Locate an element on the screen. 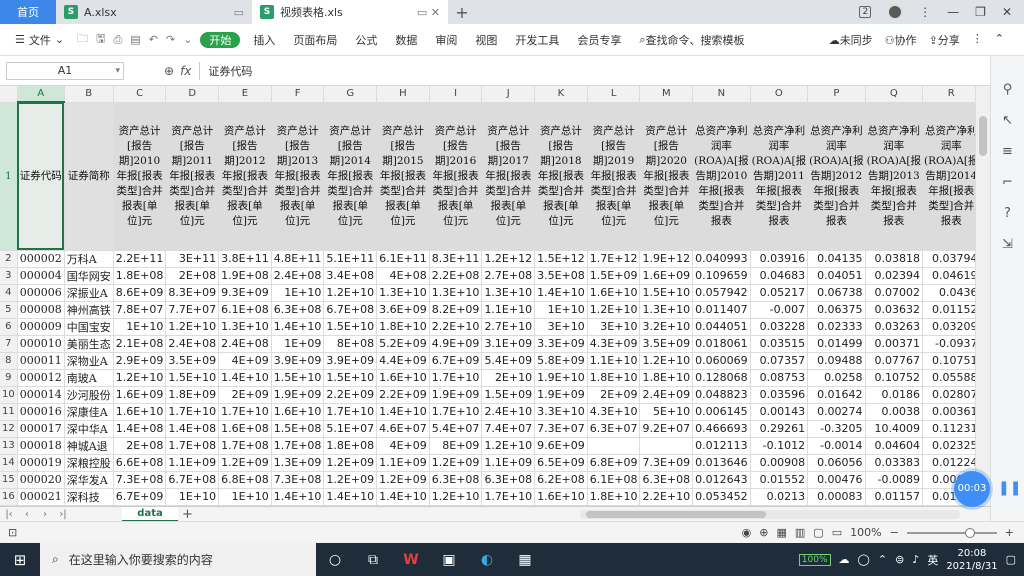  select-all-corner is located at coordinates (9, 94).